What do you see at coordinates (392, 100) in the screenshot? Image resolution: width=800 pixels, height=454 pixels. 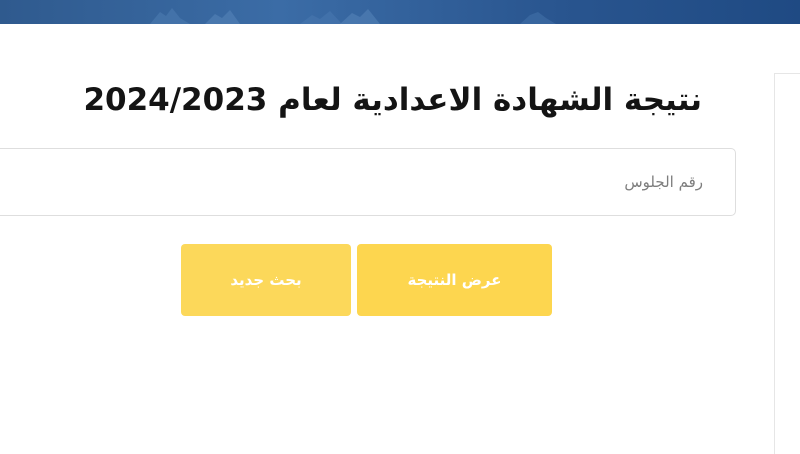 I see `page-title: نتيجة الشهادة الاعدادية لعام 2024/2023` at bounding box center [392, 100].